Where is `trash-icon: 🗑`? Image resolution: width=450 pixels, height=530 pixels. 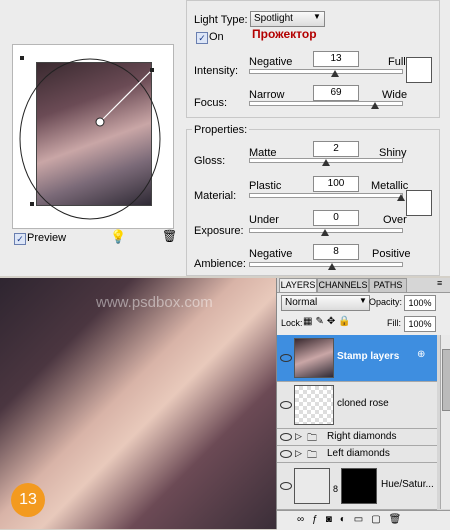 trash-icon: 🗑 is located at coordinates (169, 236).